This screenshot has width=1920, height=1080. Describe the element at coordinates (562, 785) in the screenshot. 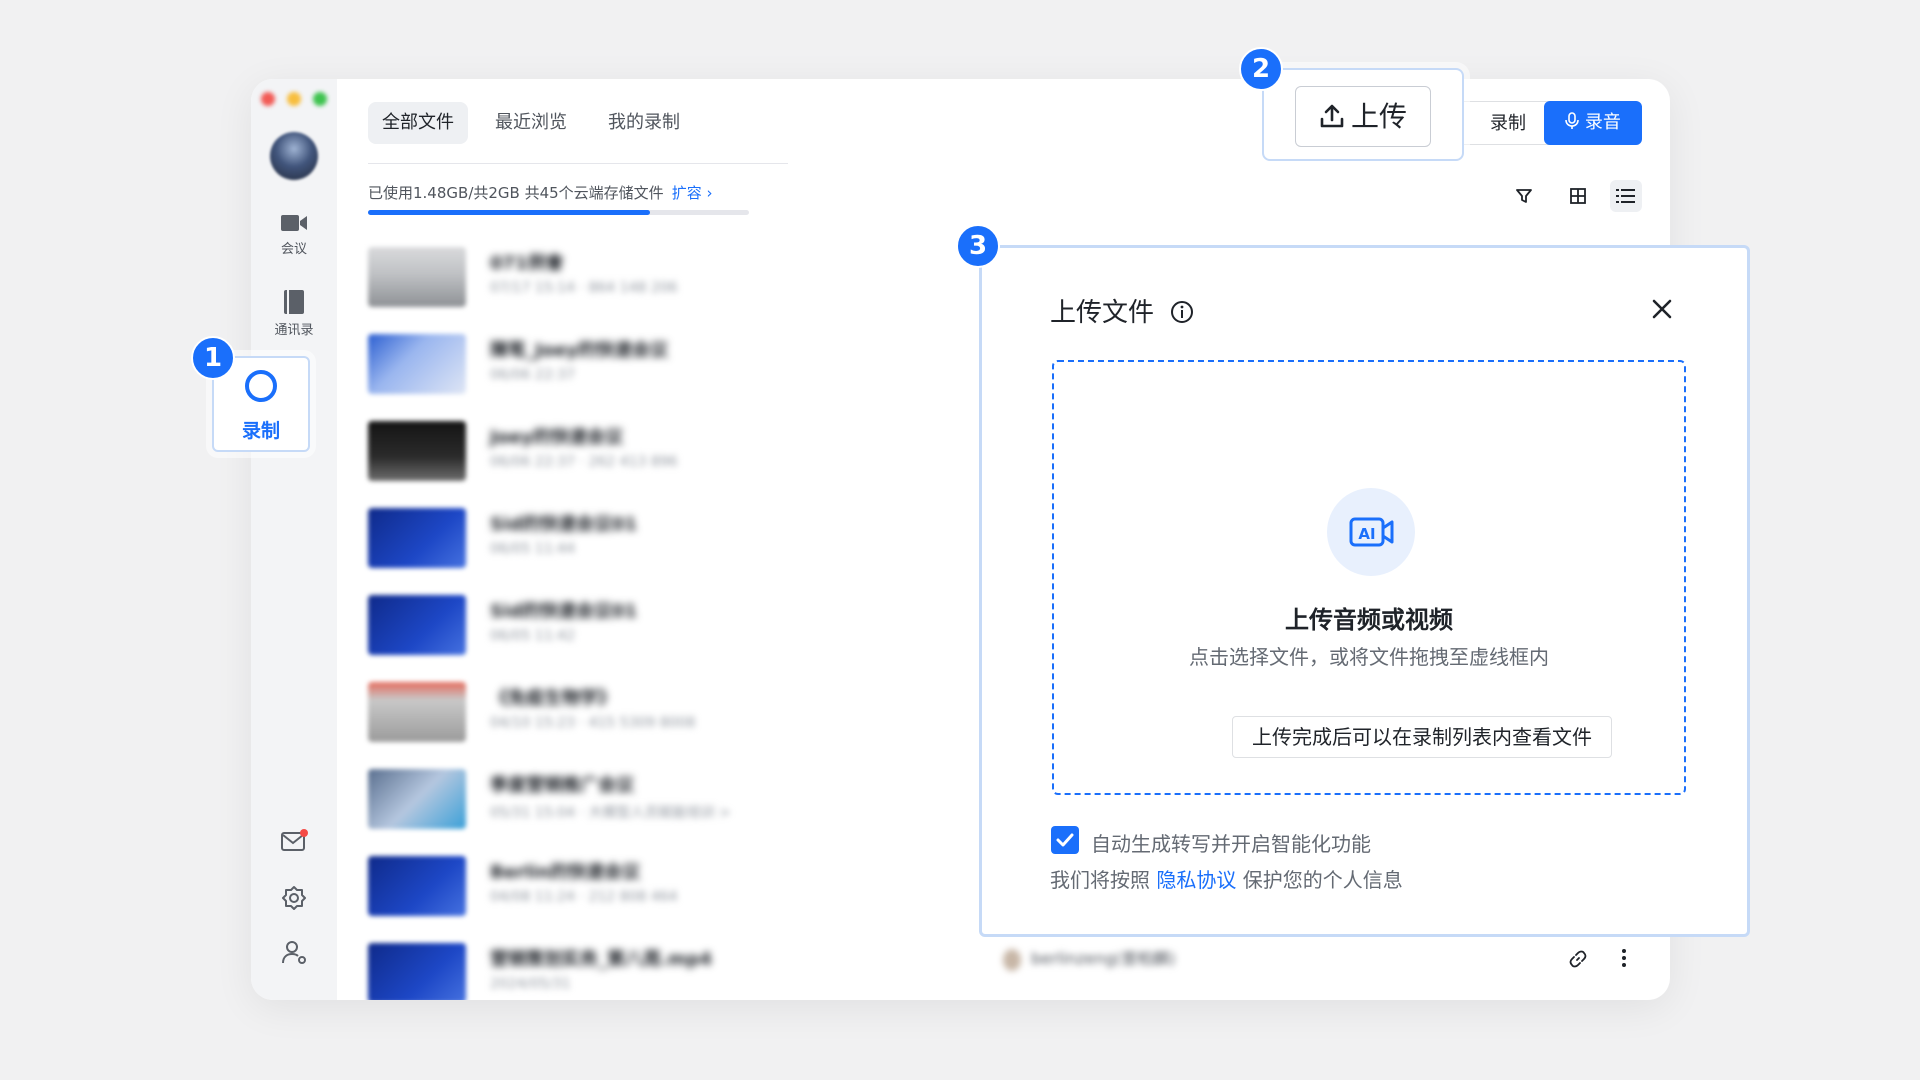

I see `file-title: 季度营销推广会议` at that location.